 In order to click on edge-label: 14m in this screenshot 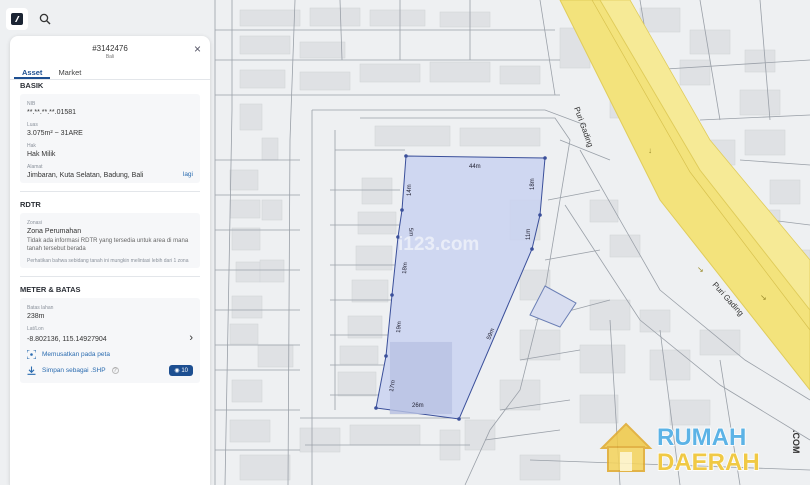, I will do `click(410, 190)`.